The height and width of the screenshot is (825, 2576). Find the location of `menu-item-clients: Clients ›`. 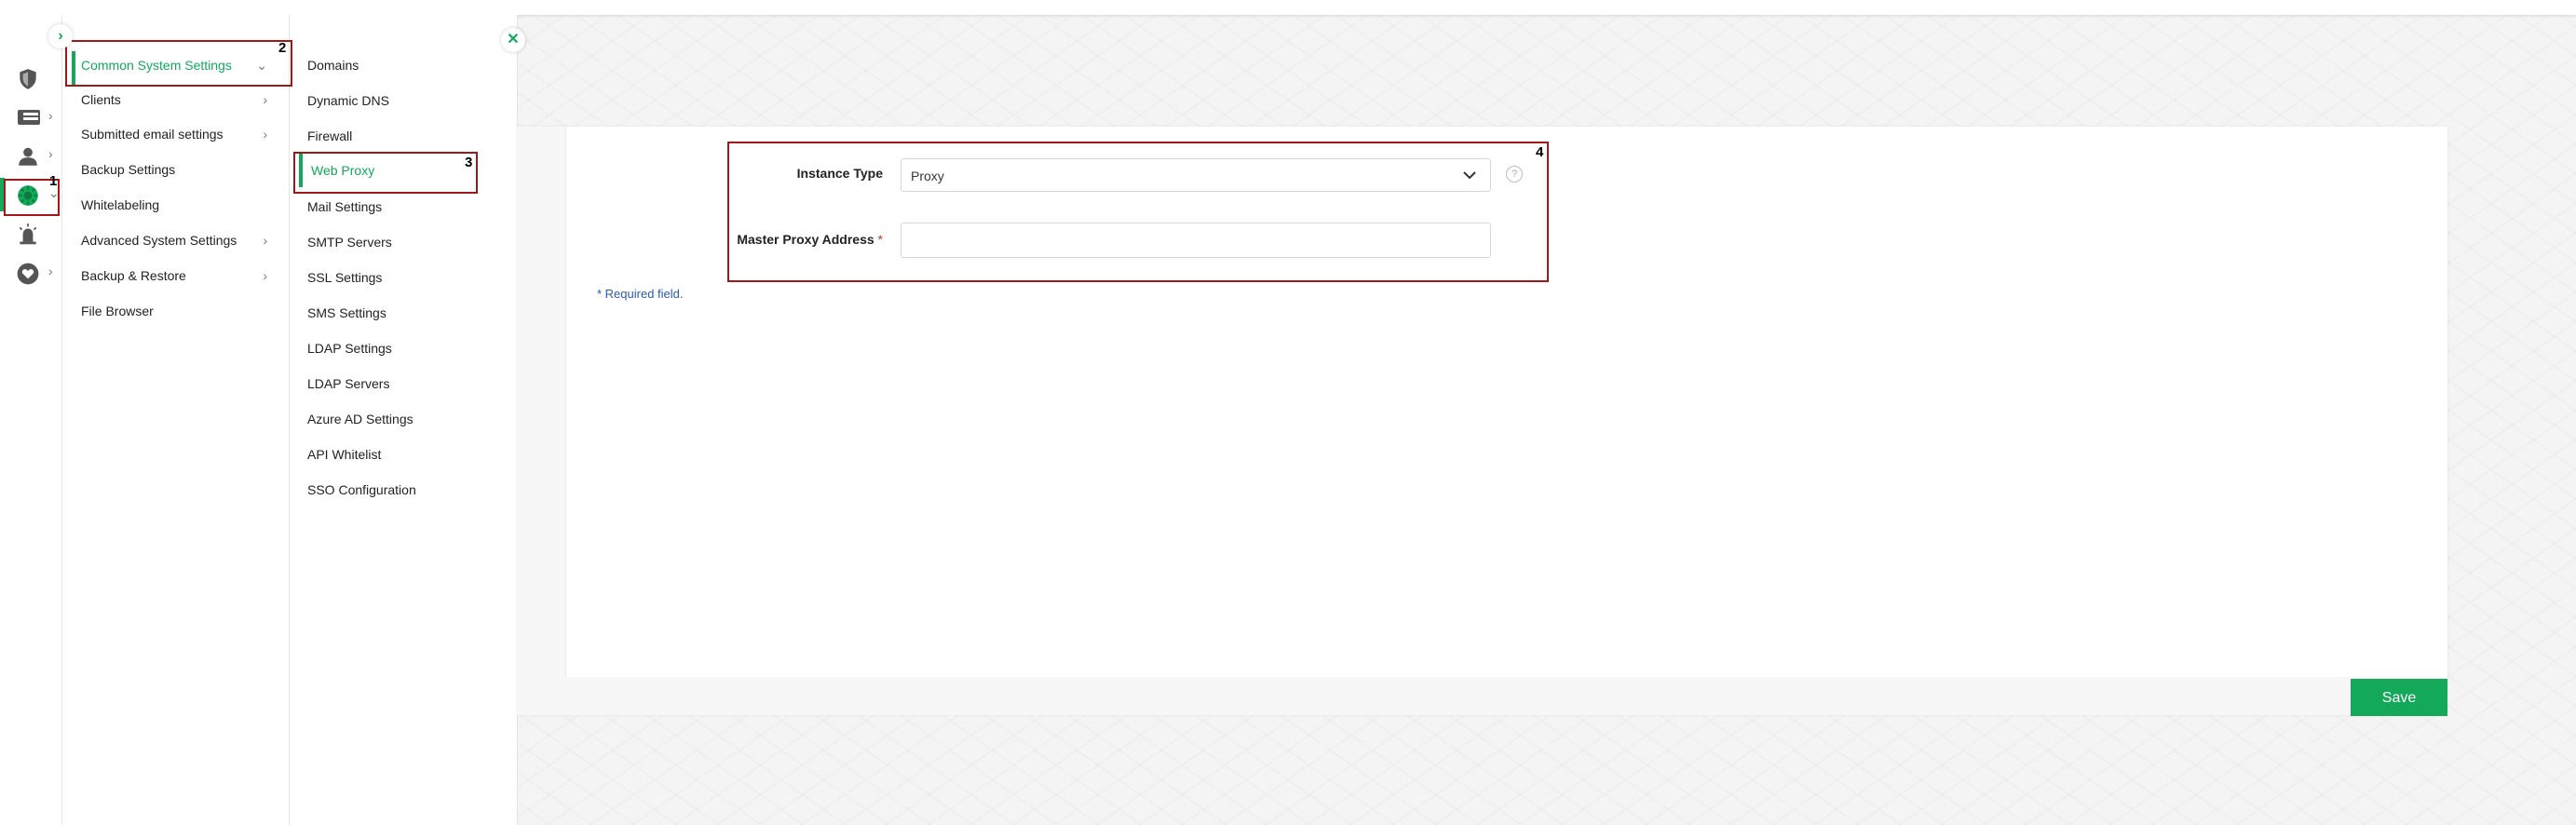

menu-item-clients: Clients › is located at coordinates (179, 99).